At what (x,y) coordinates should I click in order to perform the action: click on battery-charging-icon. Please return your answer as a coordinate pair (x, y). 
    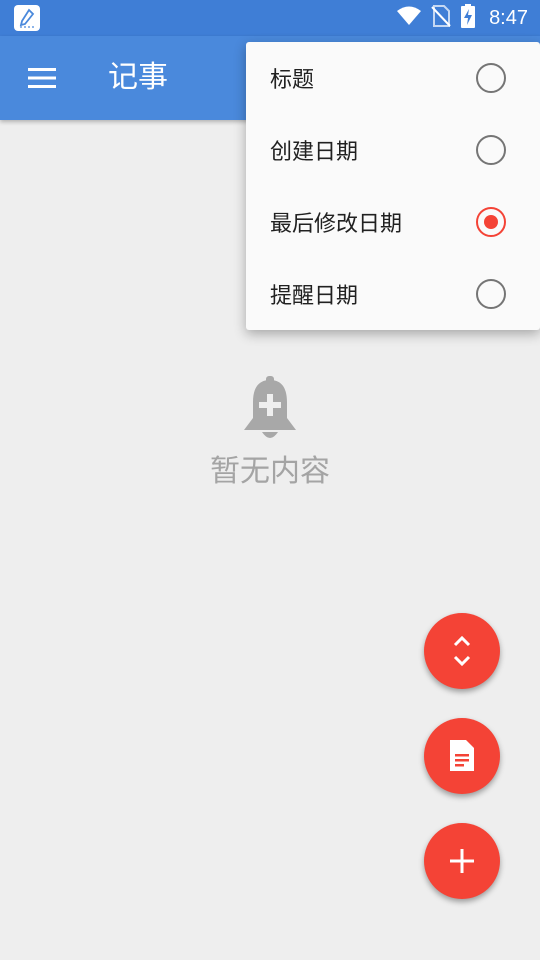
    Looking at the image, I should click on (468, 18).